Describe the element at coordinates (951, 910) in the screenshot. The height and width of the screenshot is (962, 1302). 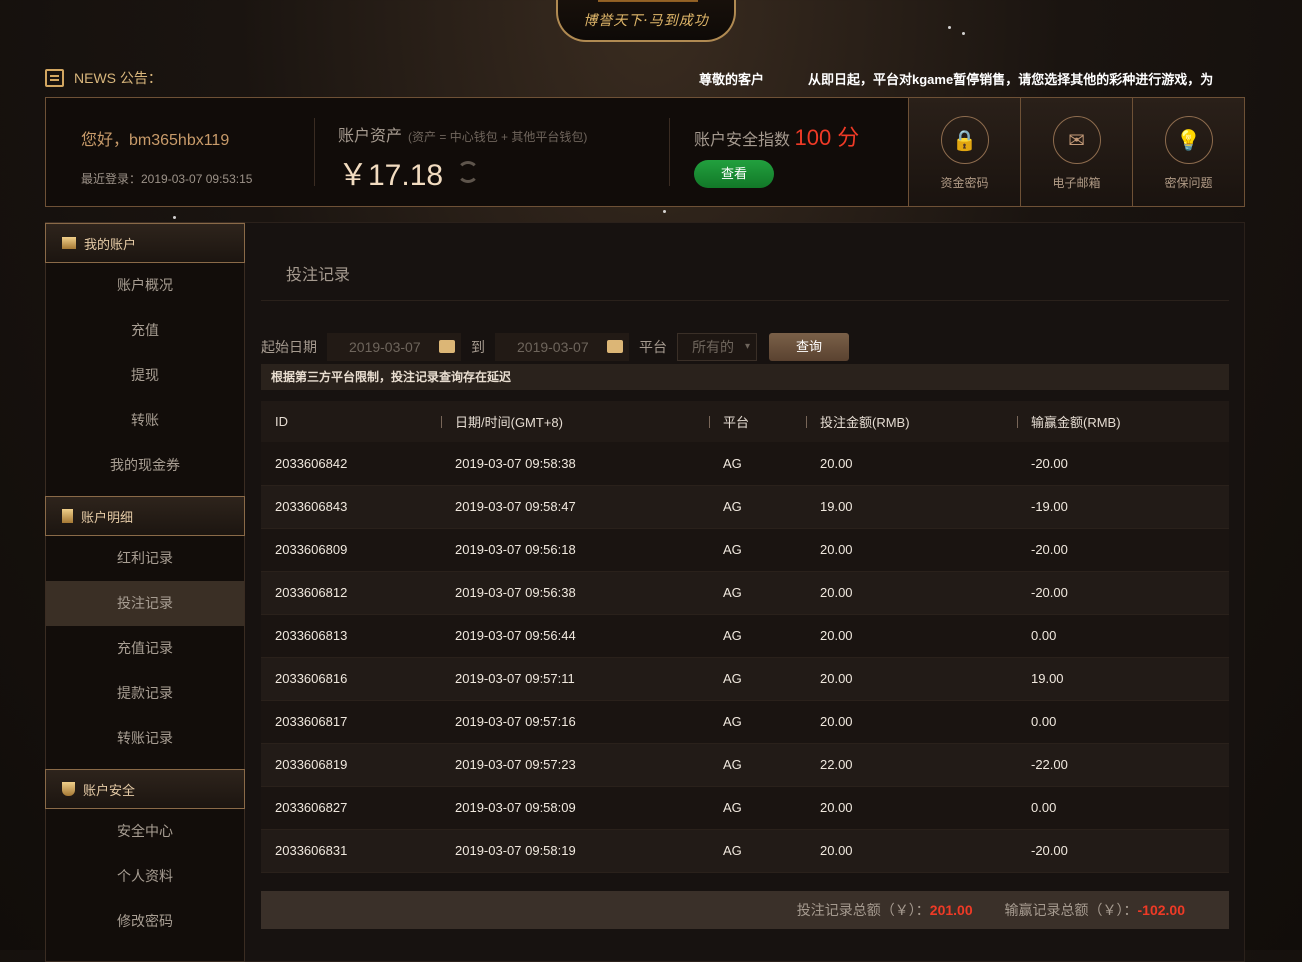
I see `bet-total: 201.00` at that location.